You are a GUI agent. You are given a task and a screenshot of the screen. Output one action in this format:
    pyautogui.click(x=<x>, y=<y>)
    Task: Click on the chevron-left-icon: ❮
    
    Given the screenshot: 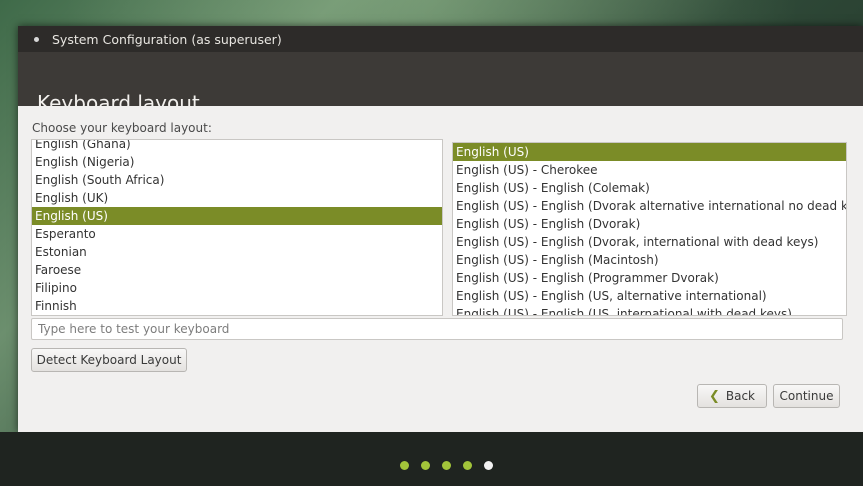 What is the action you would take?
    pyautogui.click(x=714, y=396)
    